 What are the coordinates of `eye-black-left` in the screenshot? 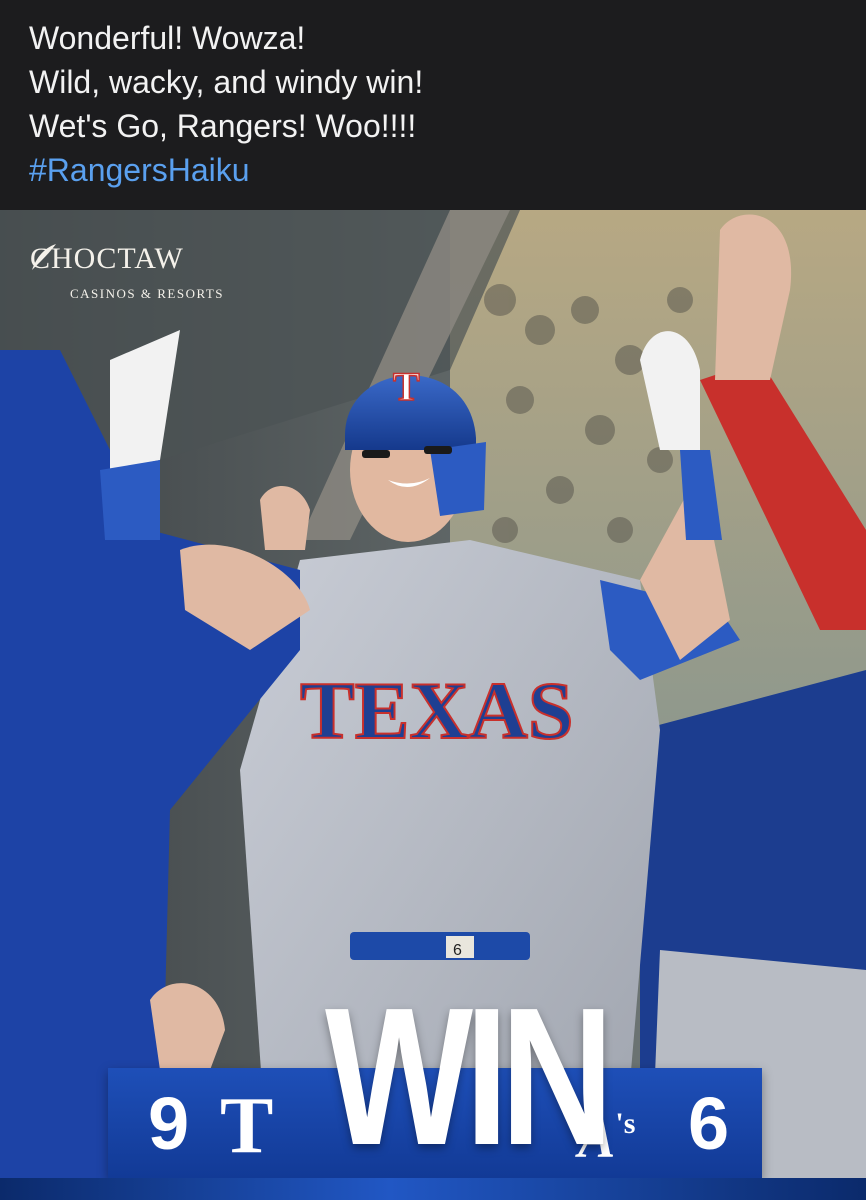 It's located at (376, 454).